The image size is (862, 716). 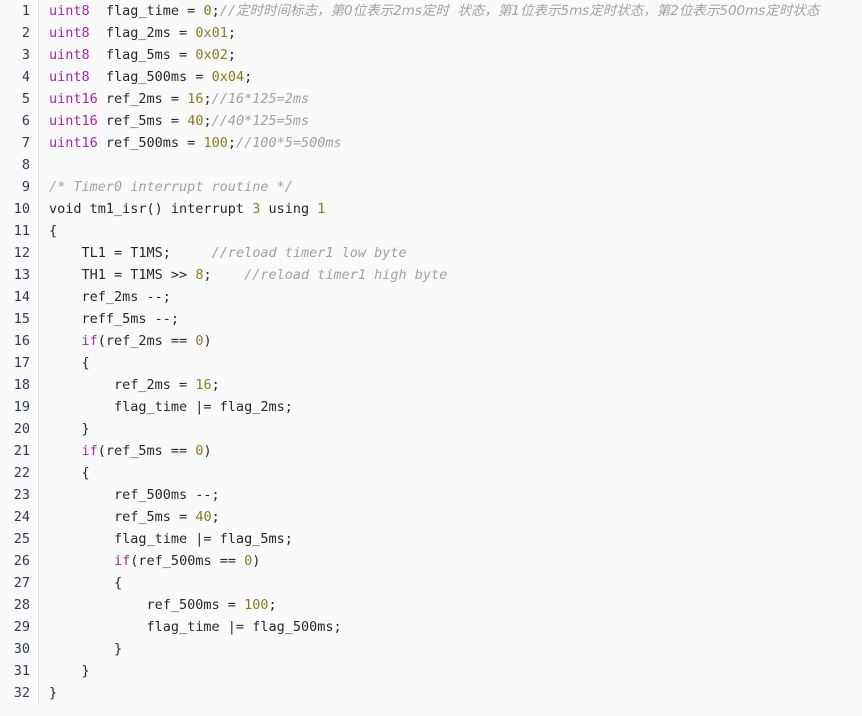 What do you see at coordinates (450, 297) in the screenshot?
I see `code-line-content: ref_2ms --;` at bounding box center [450, 297].